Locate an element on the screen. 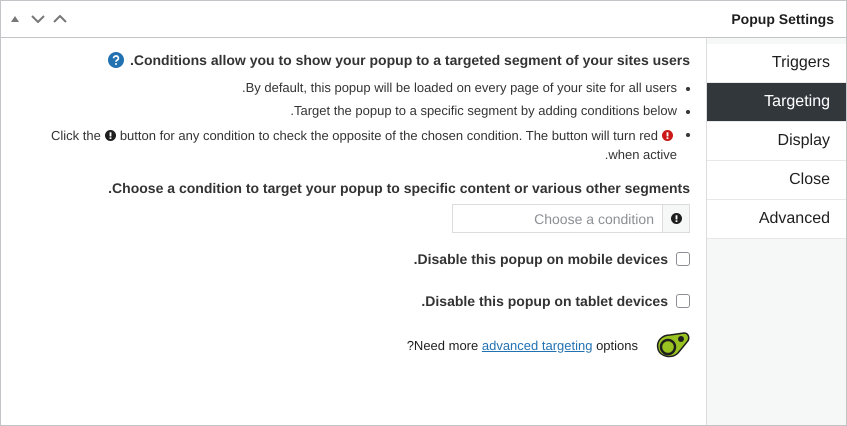  chevron-up-icon is located at coordinates (60, 19).